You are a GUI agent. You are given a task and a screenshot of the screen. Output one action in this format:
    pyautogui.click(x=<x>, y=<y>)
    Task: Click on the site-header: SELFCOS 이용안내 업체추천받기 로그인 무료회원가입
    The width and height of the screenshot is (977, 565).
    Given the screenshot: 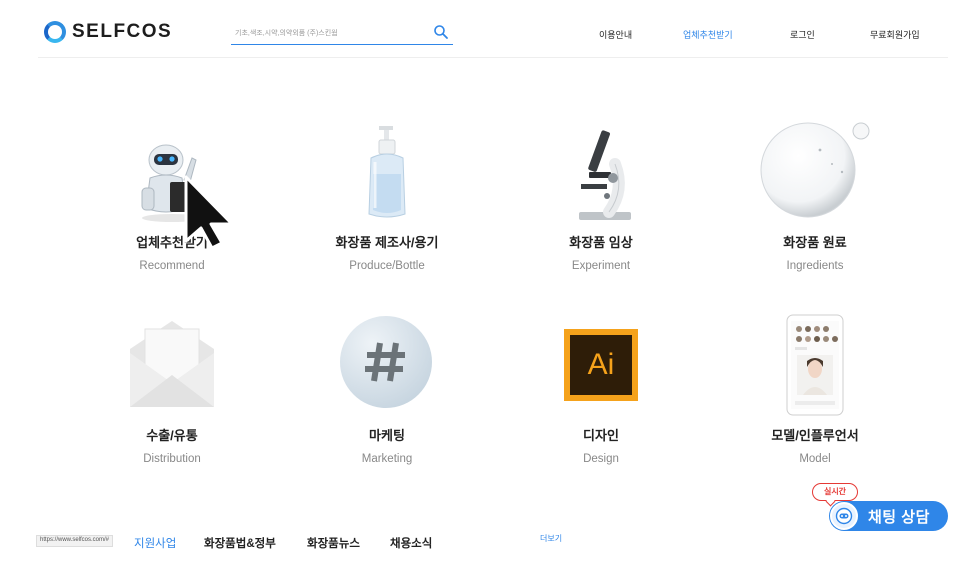 What is the action you would take?
    pyautogui.click(x=488, y=29)
    